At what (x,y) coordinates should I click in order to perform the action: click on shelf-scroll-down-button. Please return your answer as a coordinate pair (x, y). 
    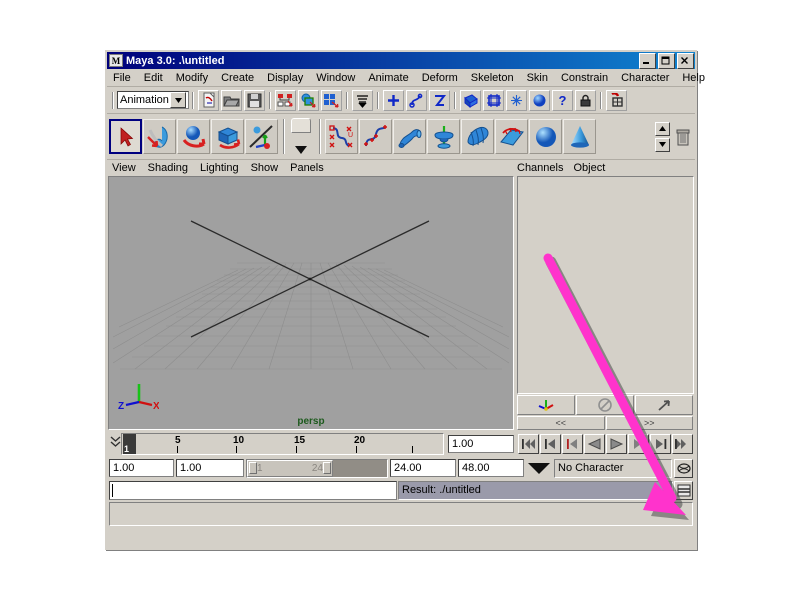
    Looking at the image, I should click on (662, 144).